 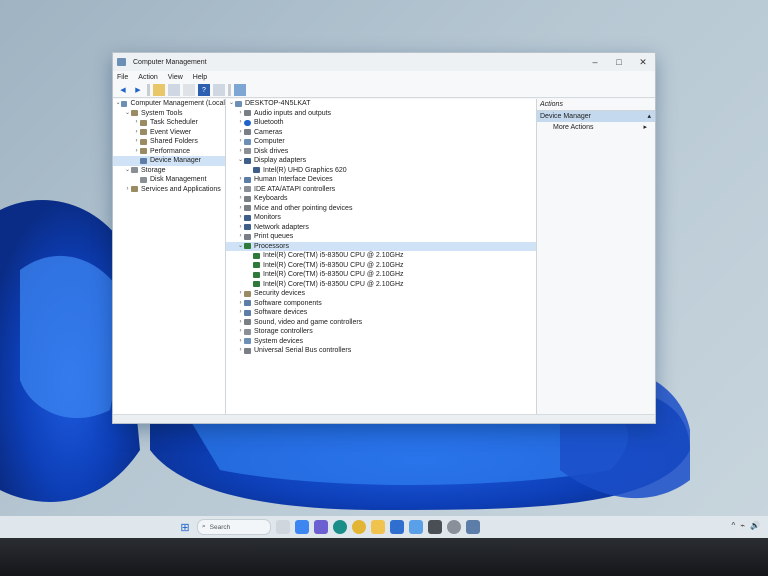 What do you see at coordinates (381, 142) in the screenshot?
I see `device-tree-item: › Computer` at bounding box center [381, 142].